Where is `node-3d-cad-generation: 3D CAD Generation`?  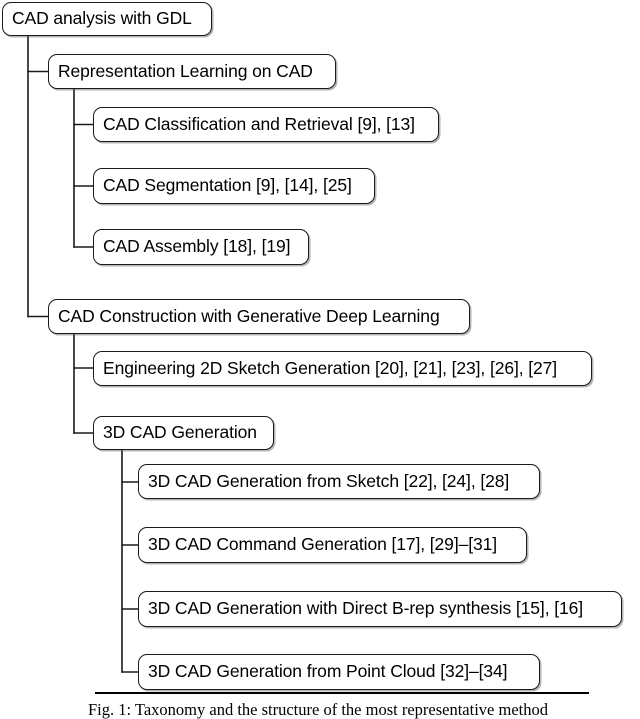 node-3d-cad-generation: 3D CAD Generation is located at coordinates (183, 433).